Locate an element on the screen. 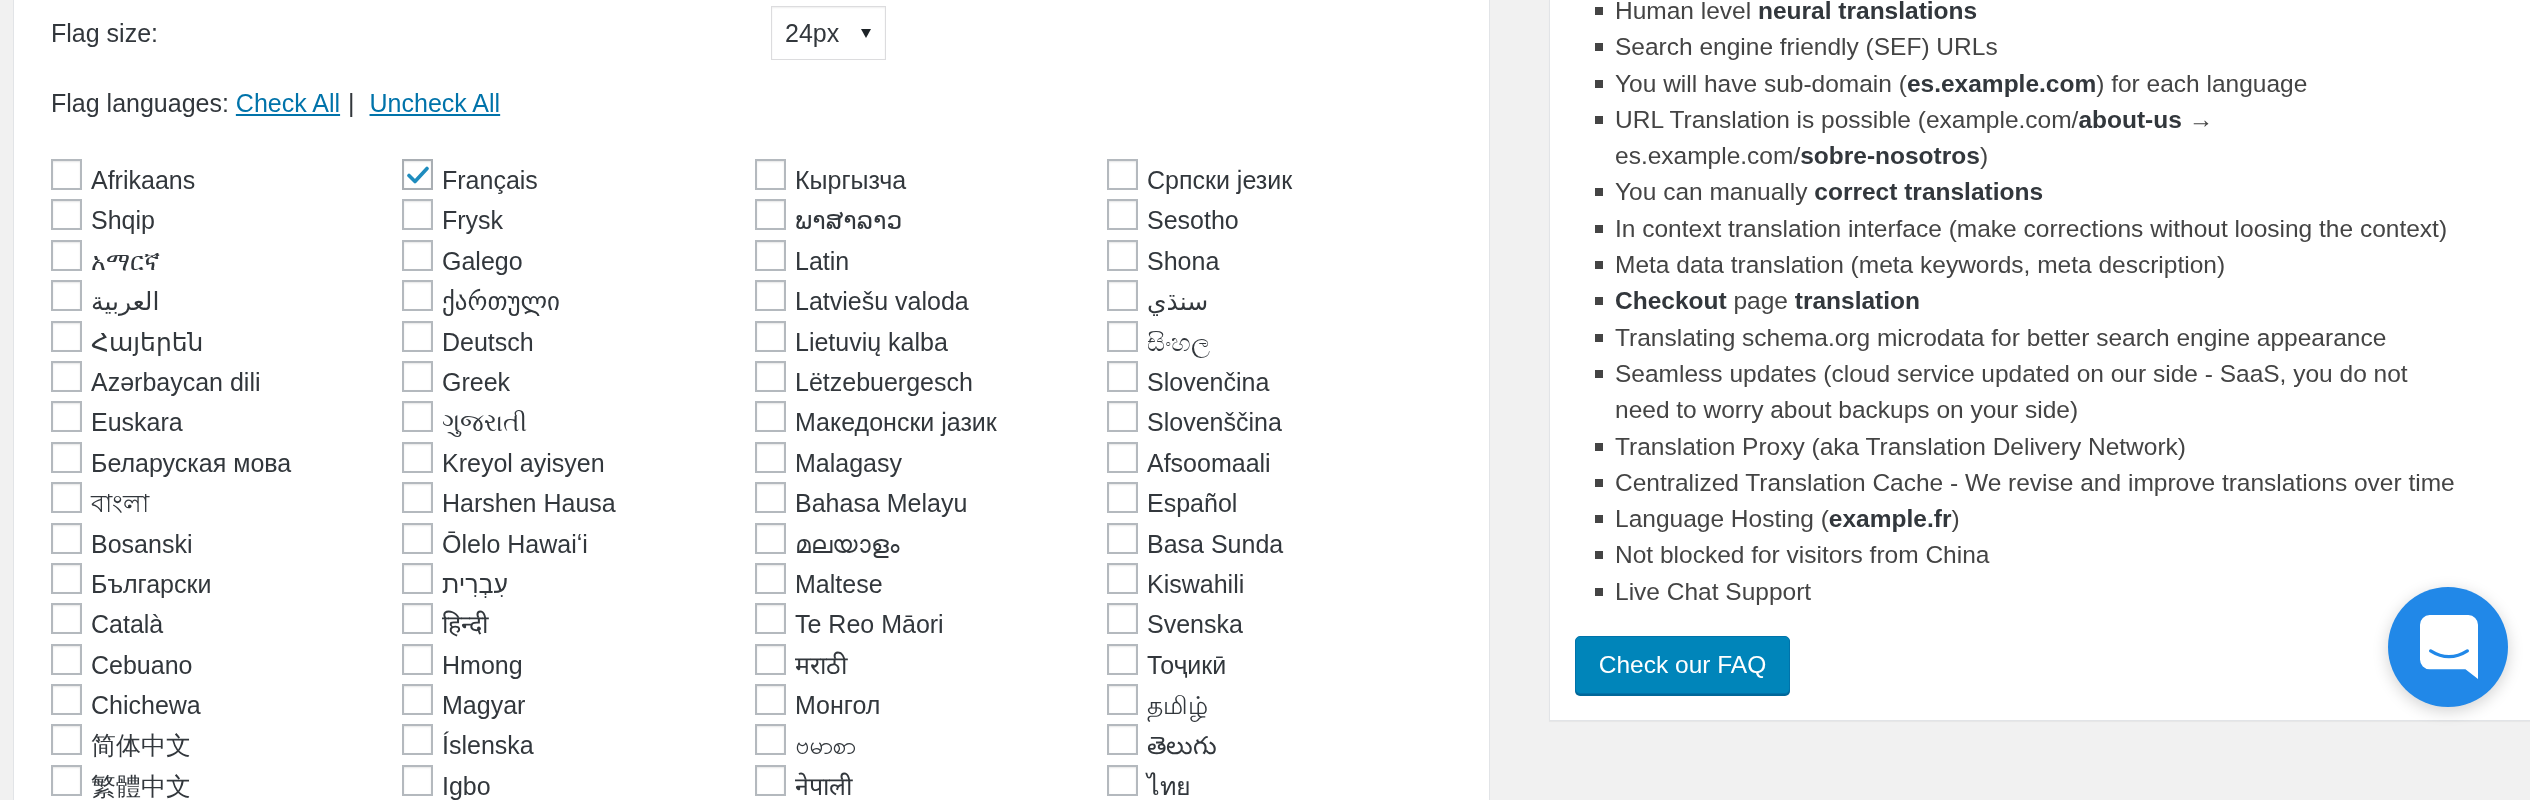  language-label: Кыргызча is located at coordinates (851, 180).